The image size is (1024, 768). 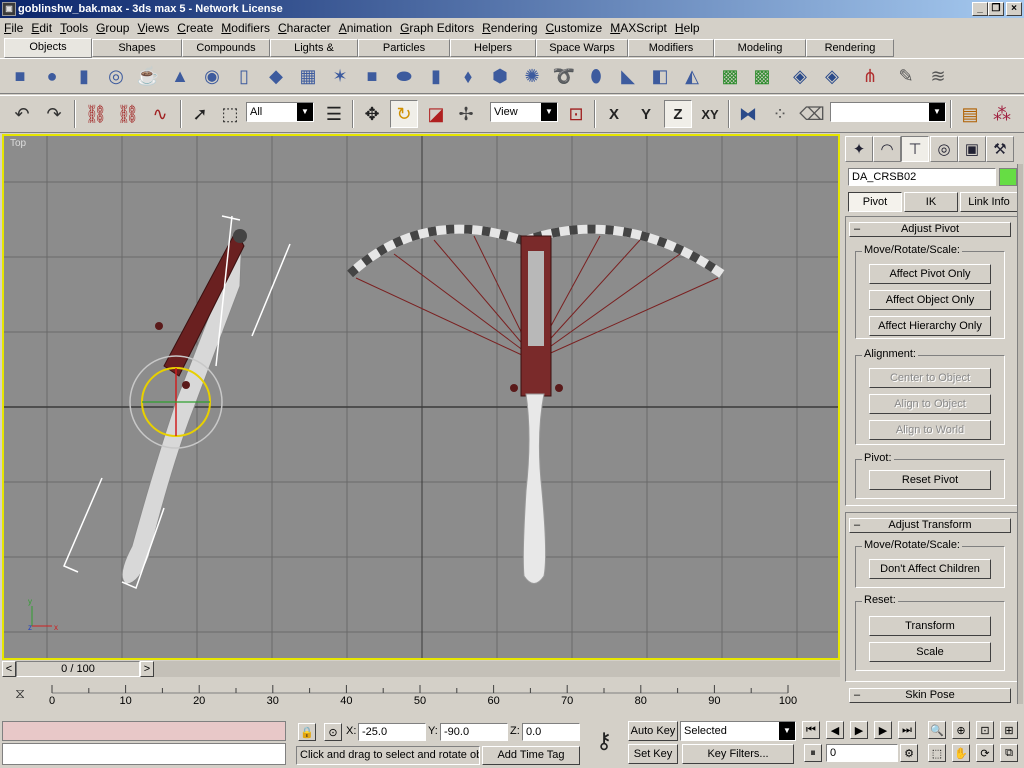 What do you see at coordinates (972, 149) in the screenshot?
I see `display-panel-icon: ▣` at bounding box center [972, 149].